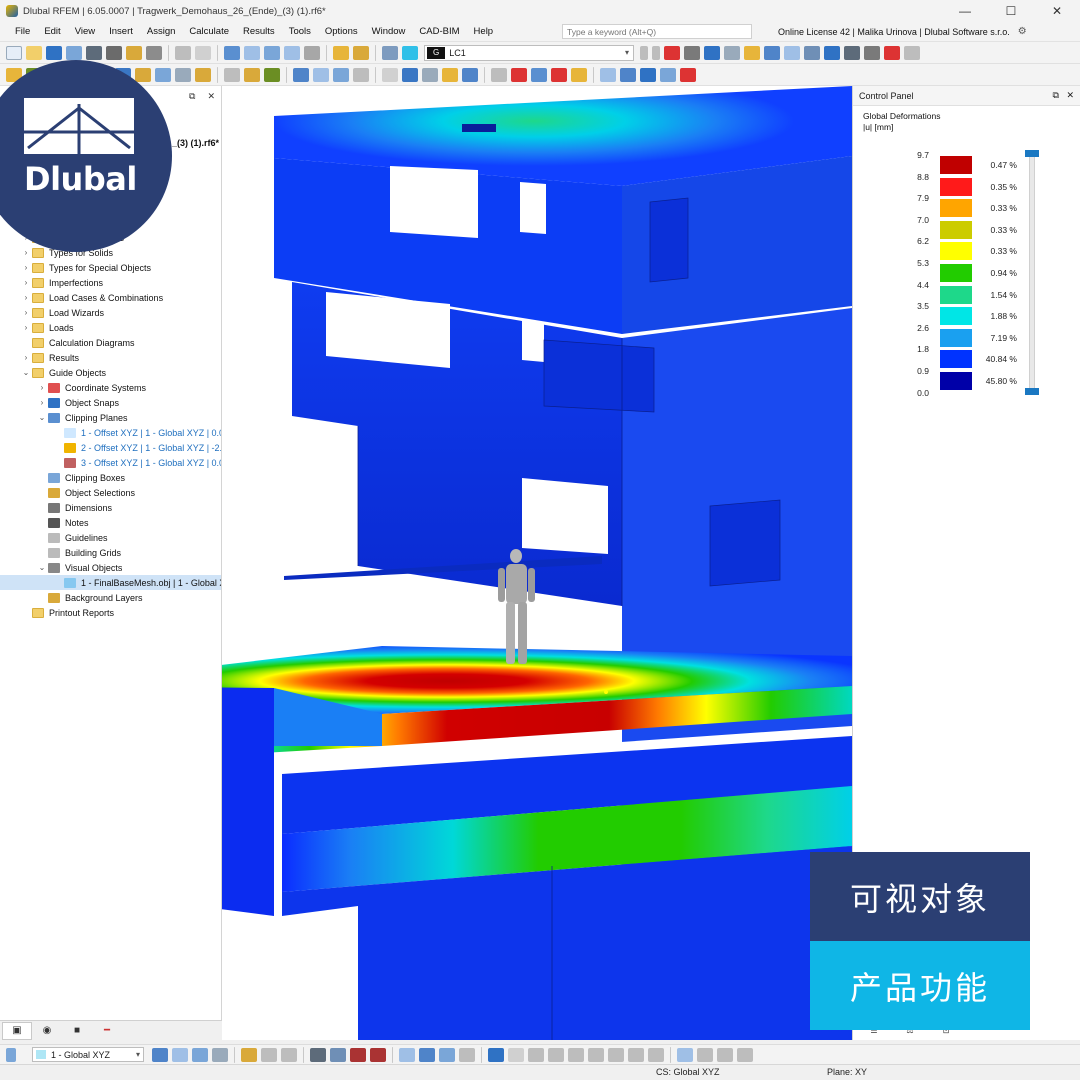 The width and height of the screenshot is (1080, 1080). What do you see at coordinates (628, 74) in the screenshot?
I see `settings-icon` at bounding box center [628, 74].